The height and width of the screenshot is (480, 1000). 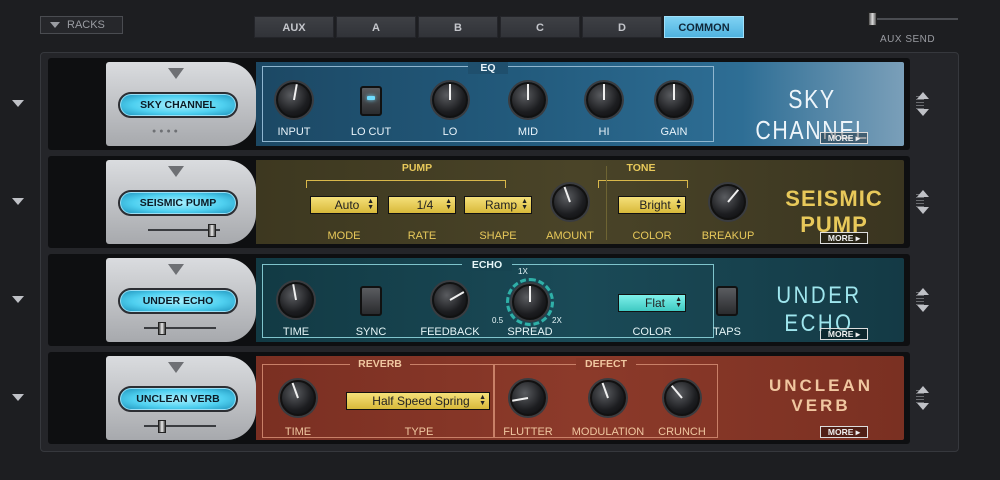 What do you see at coordinates (178, 203) in the screenshot?
I see `rack-power-button: SEISMIC PUMP` at bounding box center [178, 203].